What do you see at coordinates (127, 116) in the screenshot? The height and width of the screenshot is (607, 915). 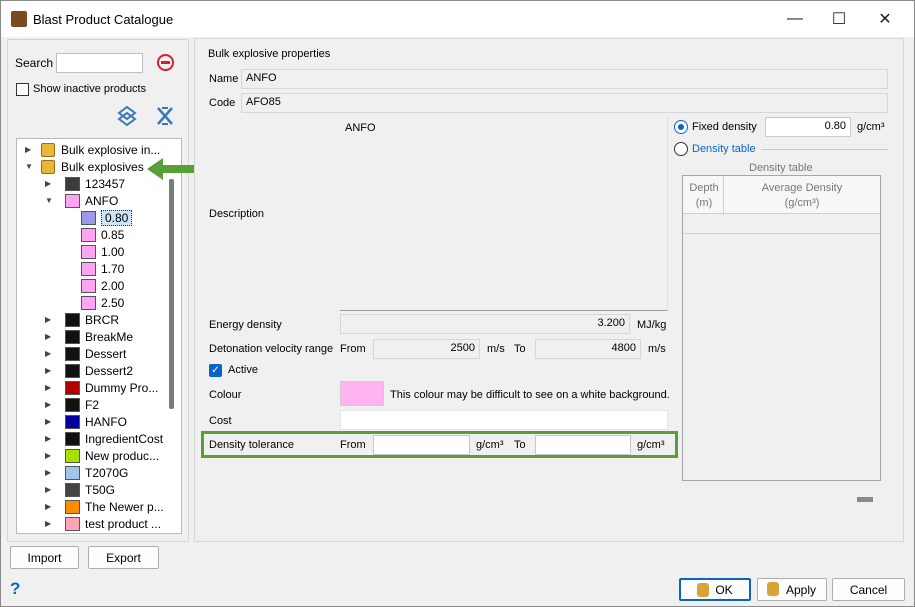 I see `expand-all-icon` at bounding box center [127, 116].